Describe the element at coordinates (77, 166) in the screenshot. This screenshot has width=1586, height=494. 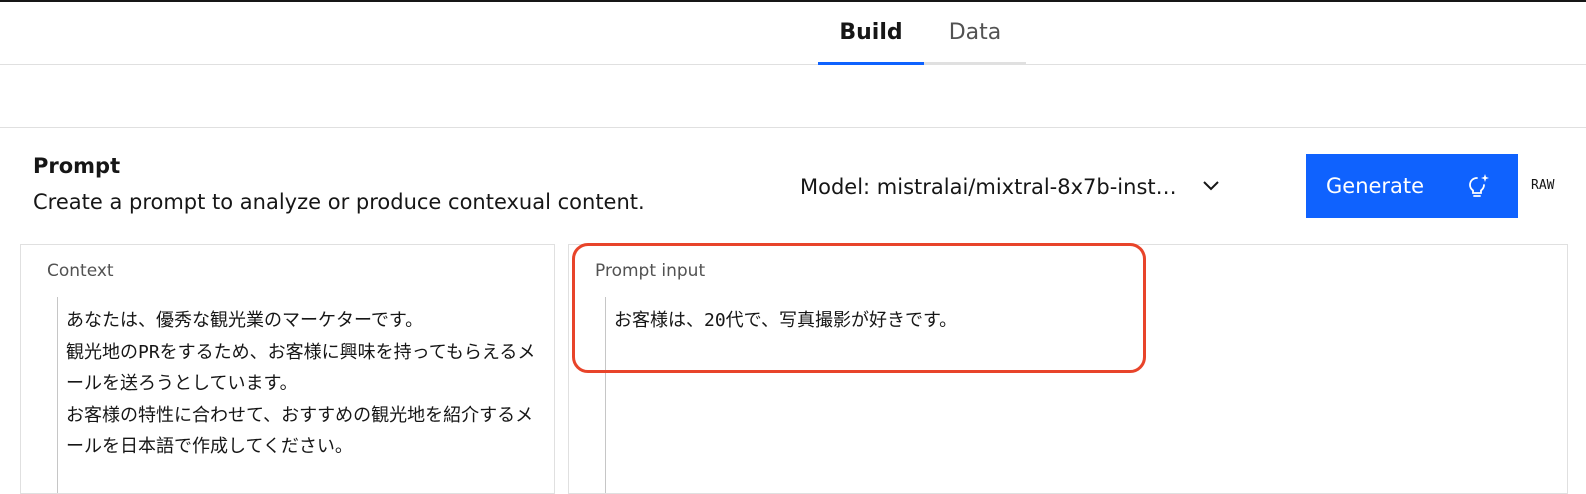
I see `prompt-title: Prompt` at that location.